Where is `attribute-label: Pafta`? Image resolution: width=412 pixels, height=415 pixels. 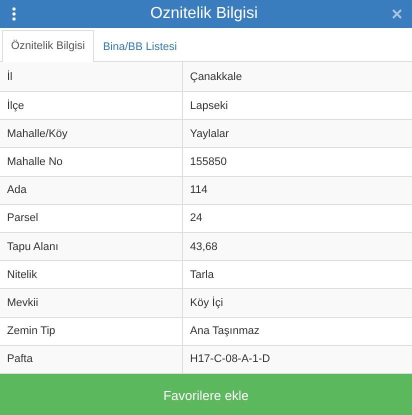
attribute-label: Pafta is located at coordinates (20, 360).